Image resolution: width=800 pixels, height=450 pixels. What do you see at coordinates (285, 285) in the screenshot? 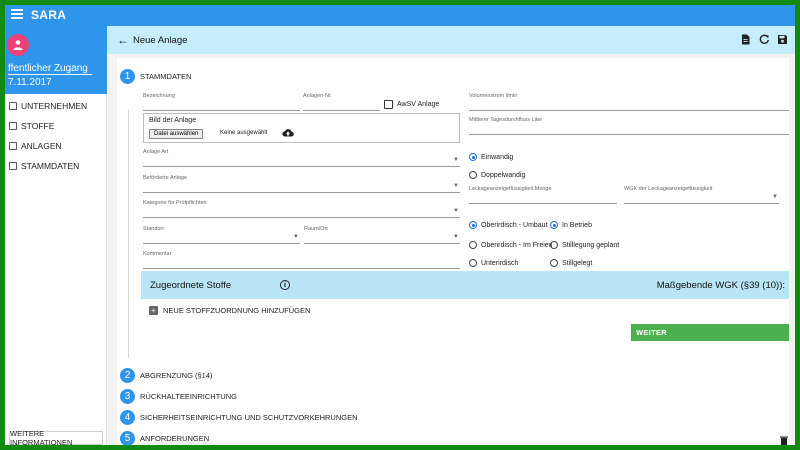
I see `info-icon: i` at bounding box center [285, 285].